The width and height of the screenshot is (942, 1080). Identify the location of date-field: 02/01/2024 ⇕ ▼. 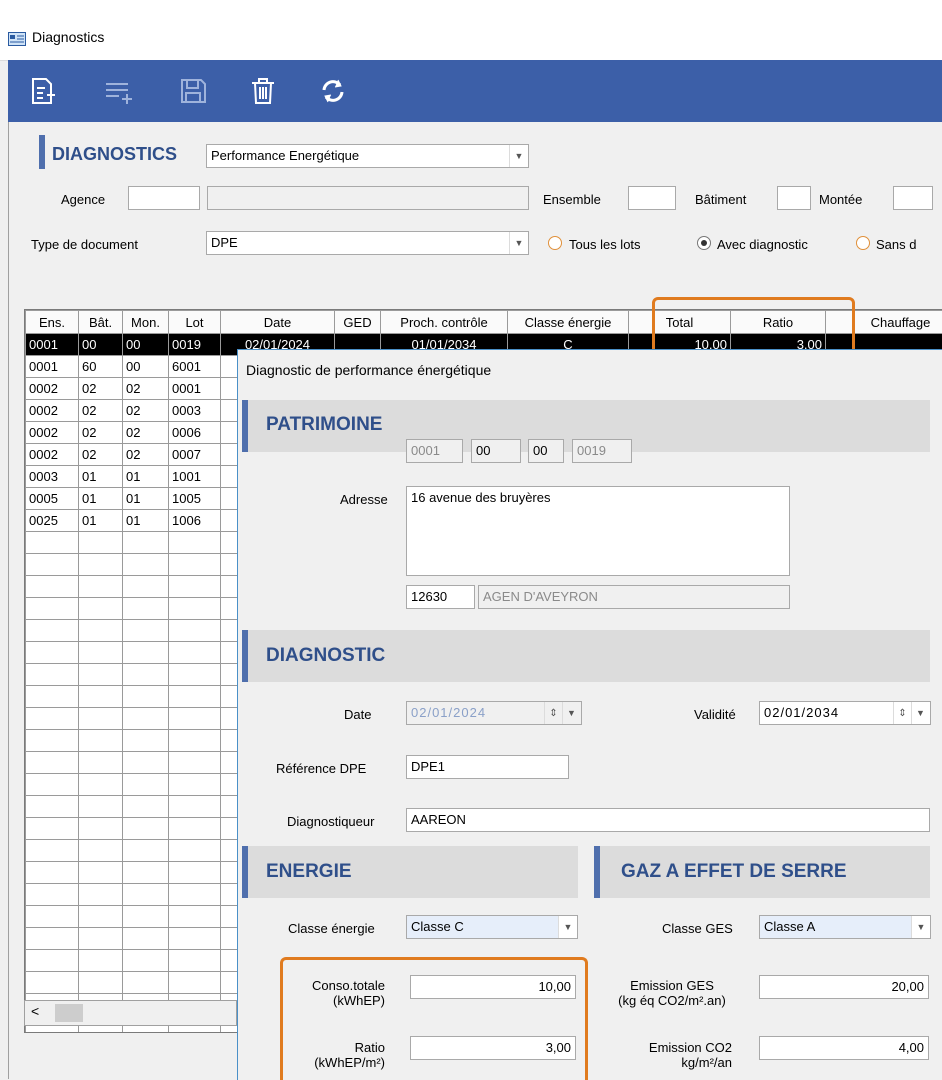
(494, 713).